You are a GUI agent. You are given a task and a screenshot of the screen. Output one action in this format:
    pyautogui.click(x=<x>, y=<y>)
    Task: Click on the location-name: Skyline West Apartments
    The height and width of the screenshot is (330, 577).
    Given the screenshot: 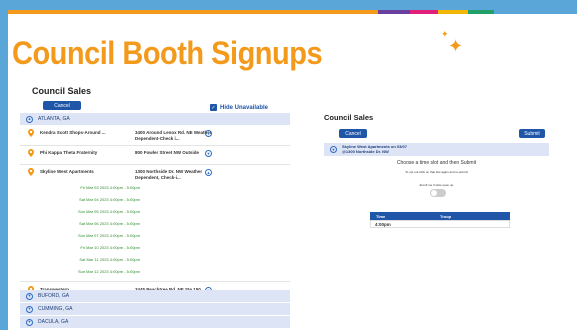 What is the action you would take?
    pyautogui.click(x=67, y=171)
    